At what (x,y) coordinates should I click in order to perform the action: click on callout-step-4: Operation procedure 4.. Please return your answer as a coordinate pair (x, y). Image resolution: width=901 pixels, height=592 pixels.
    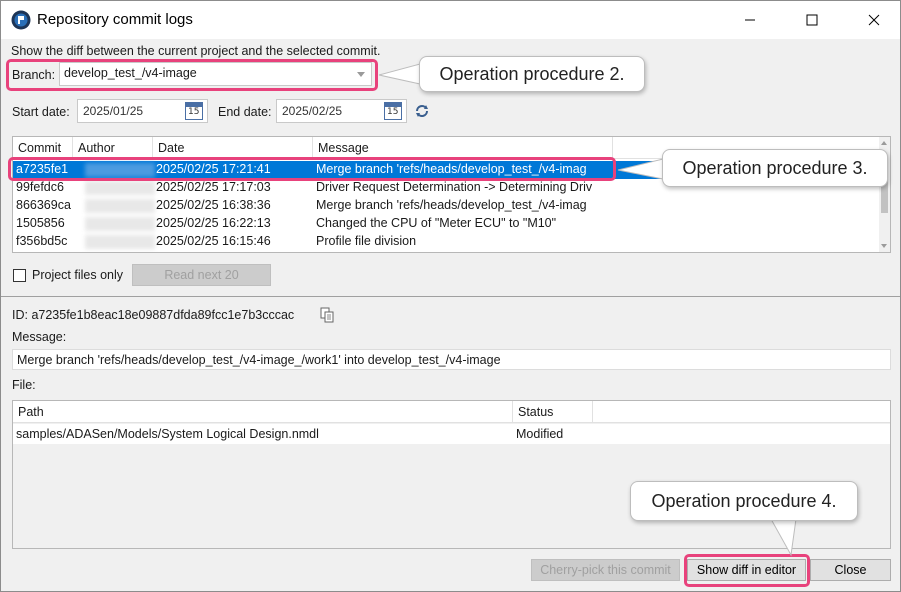
    Looking at the image, I should click on (744, 501).